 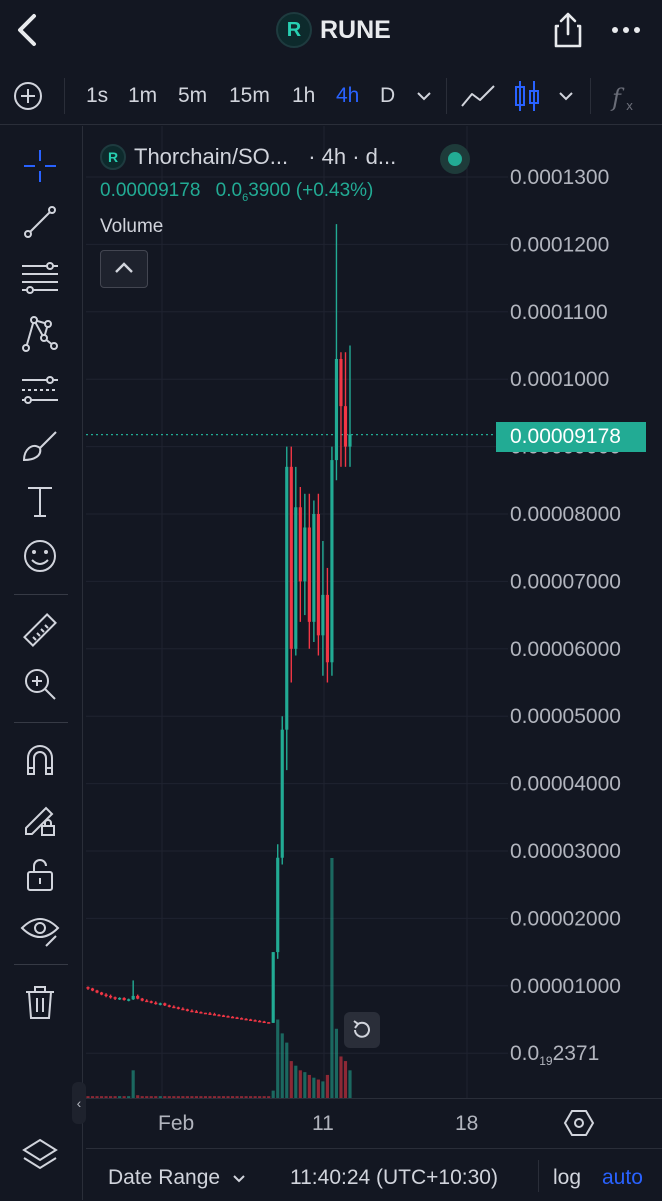 What do you see at coordinates (40, 630) in the screenshot?
I see `ruler-icon` at bounding box center [40, 630].